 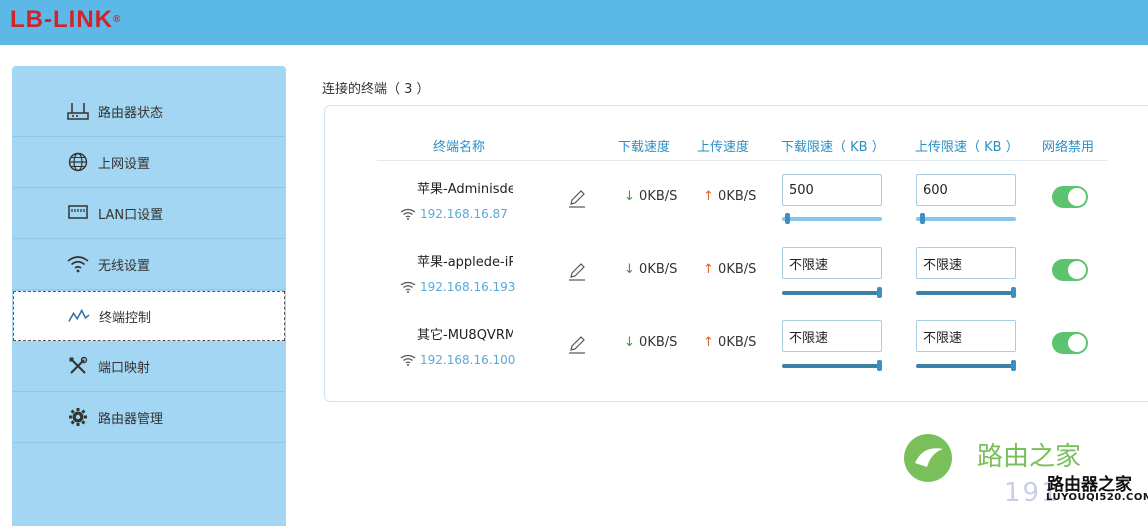 What do you see at coordinates (1029, 457) in the screenshot?
I see `watermark-text: 路由之家` at bounding box center [1029, 457].